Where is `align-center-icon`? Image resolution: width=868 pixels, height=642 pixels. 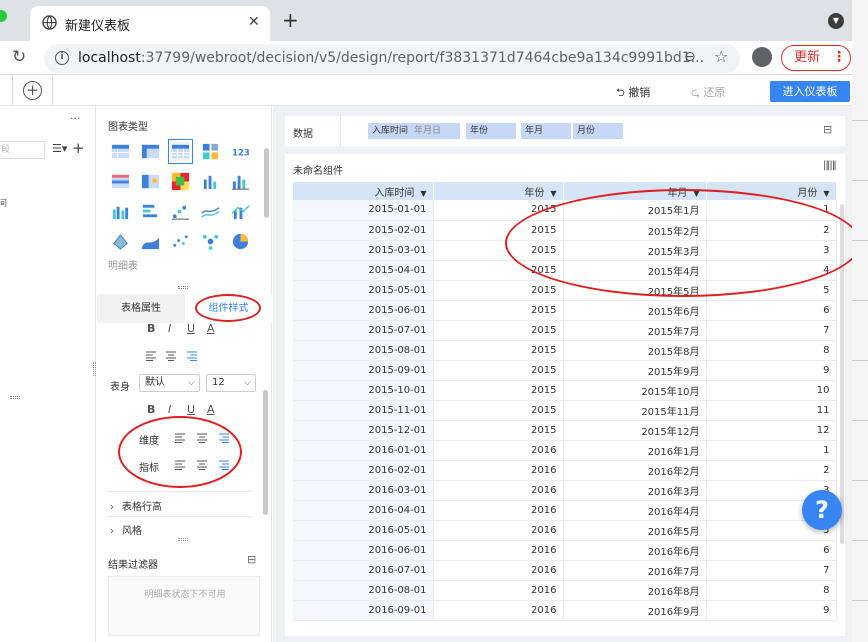 align-center-icon is located at coordinates (171, 356).